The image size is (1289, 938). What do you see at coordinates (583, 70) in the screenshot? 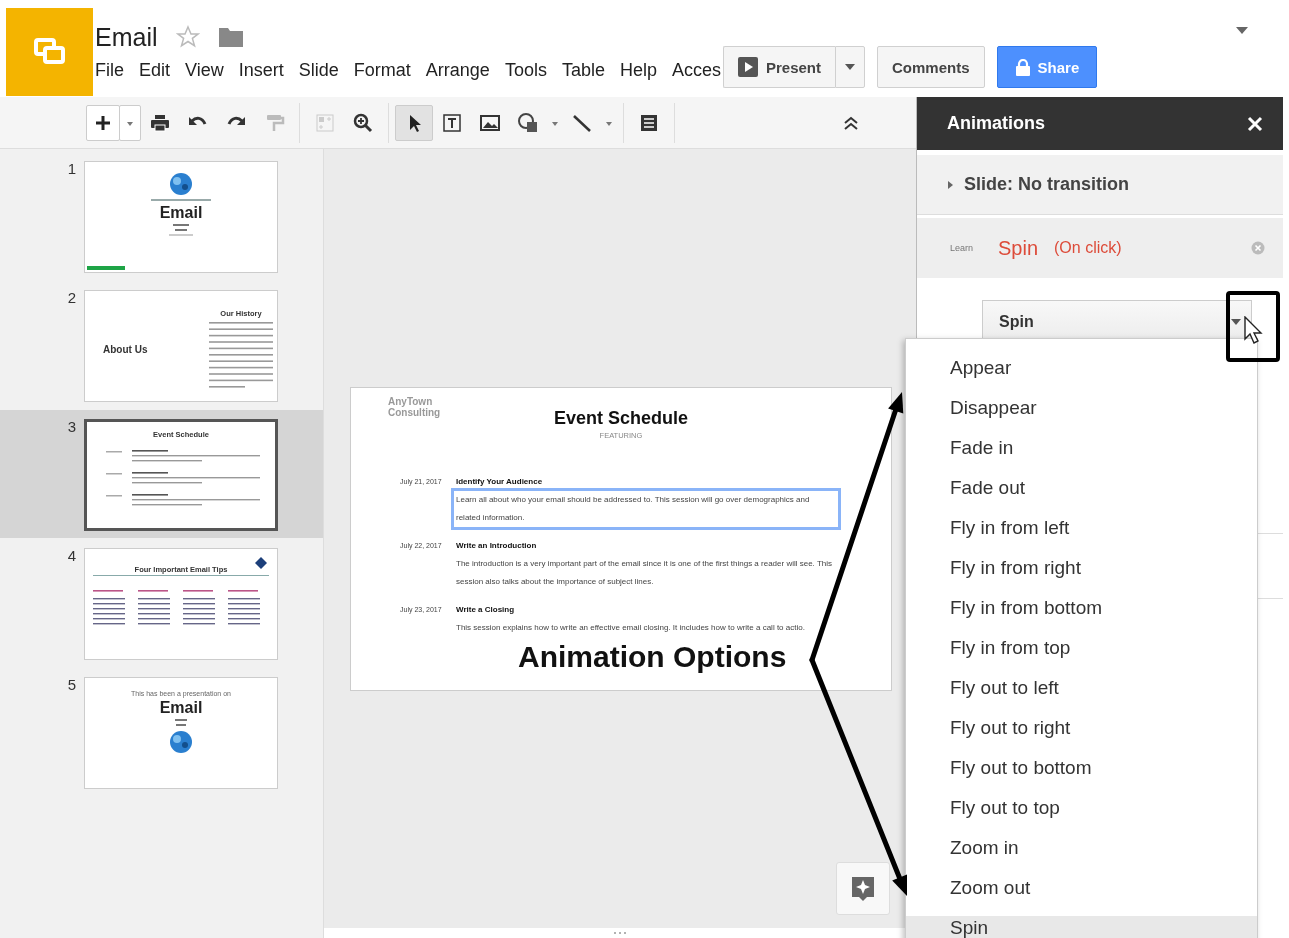
I see `menu-item: Table` at bounding box center [583, 70].